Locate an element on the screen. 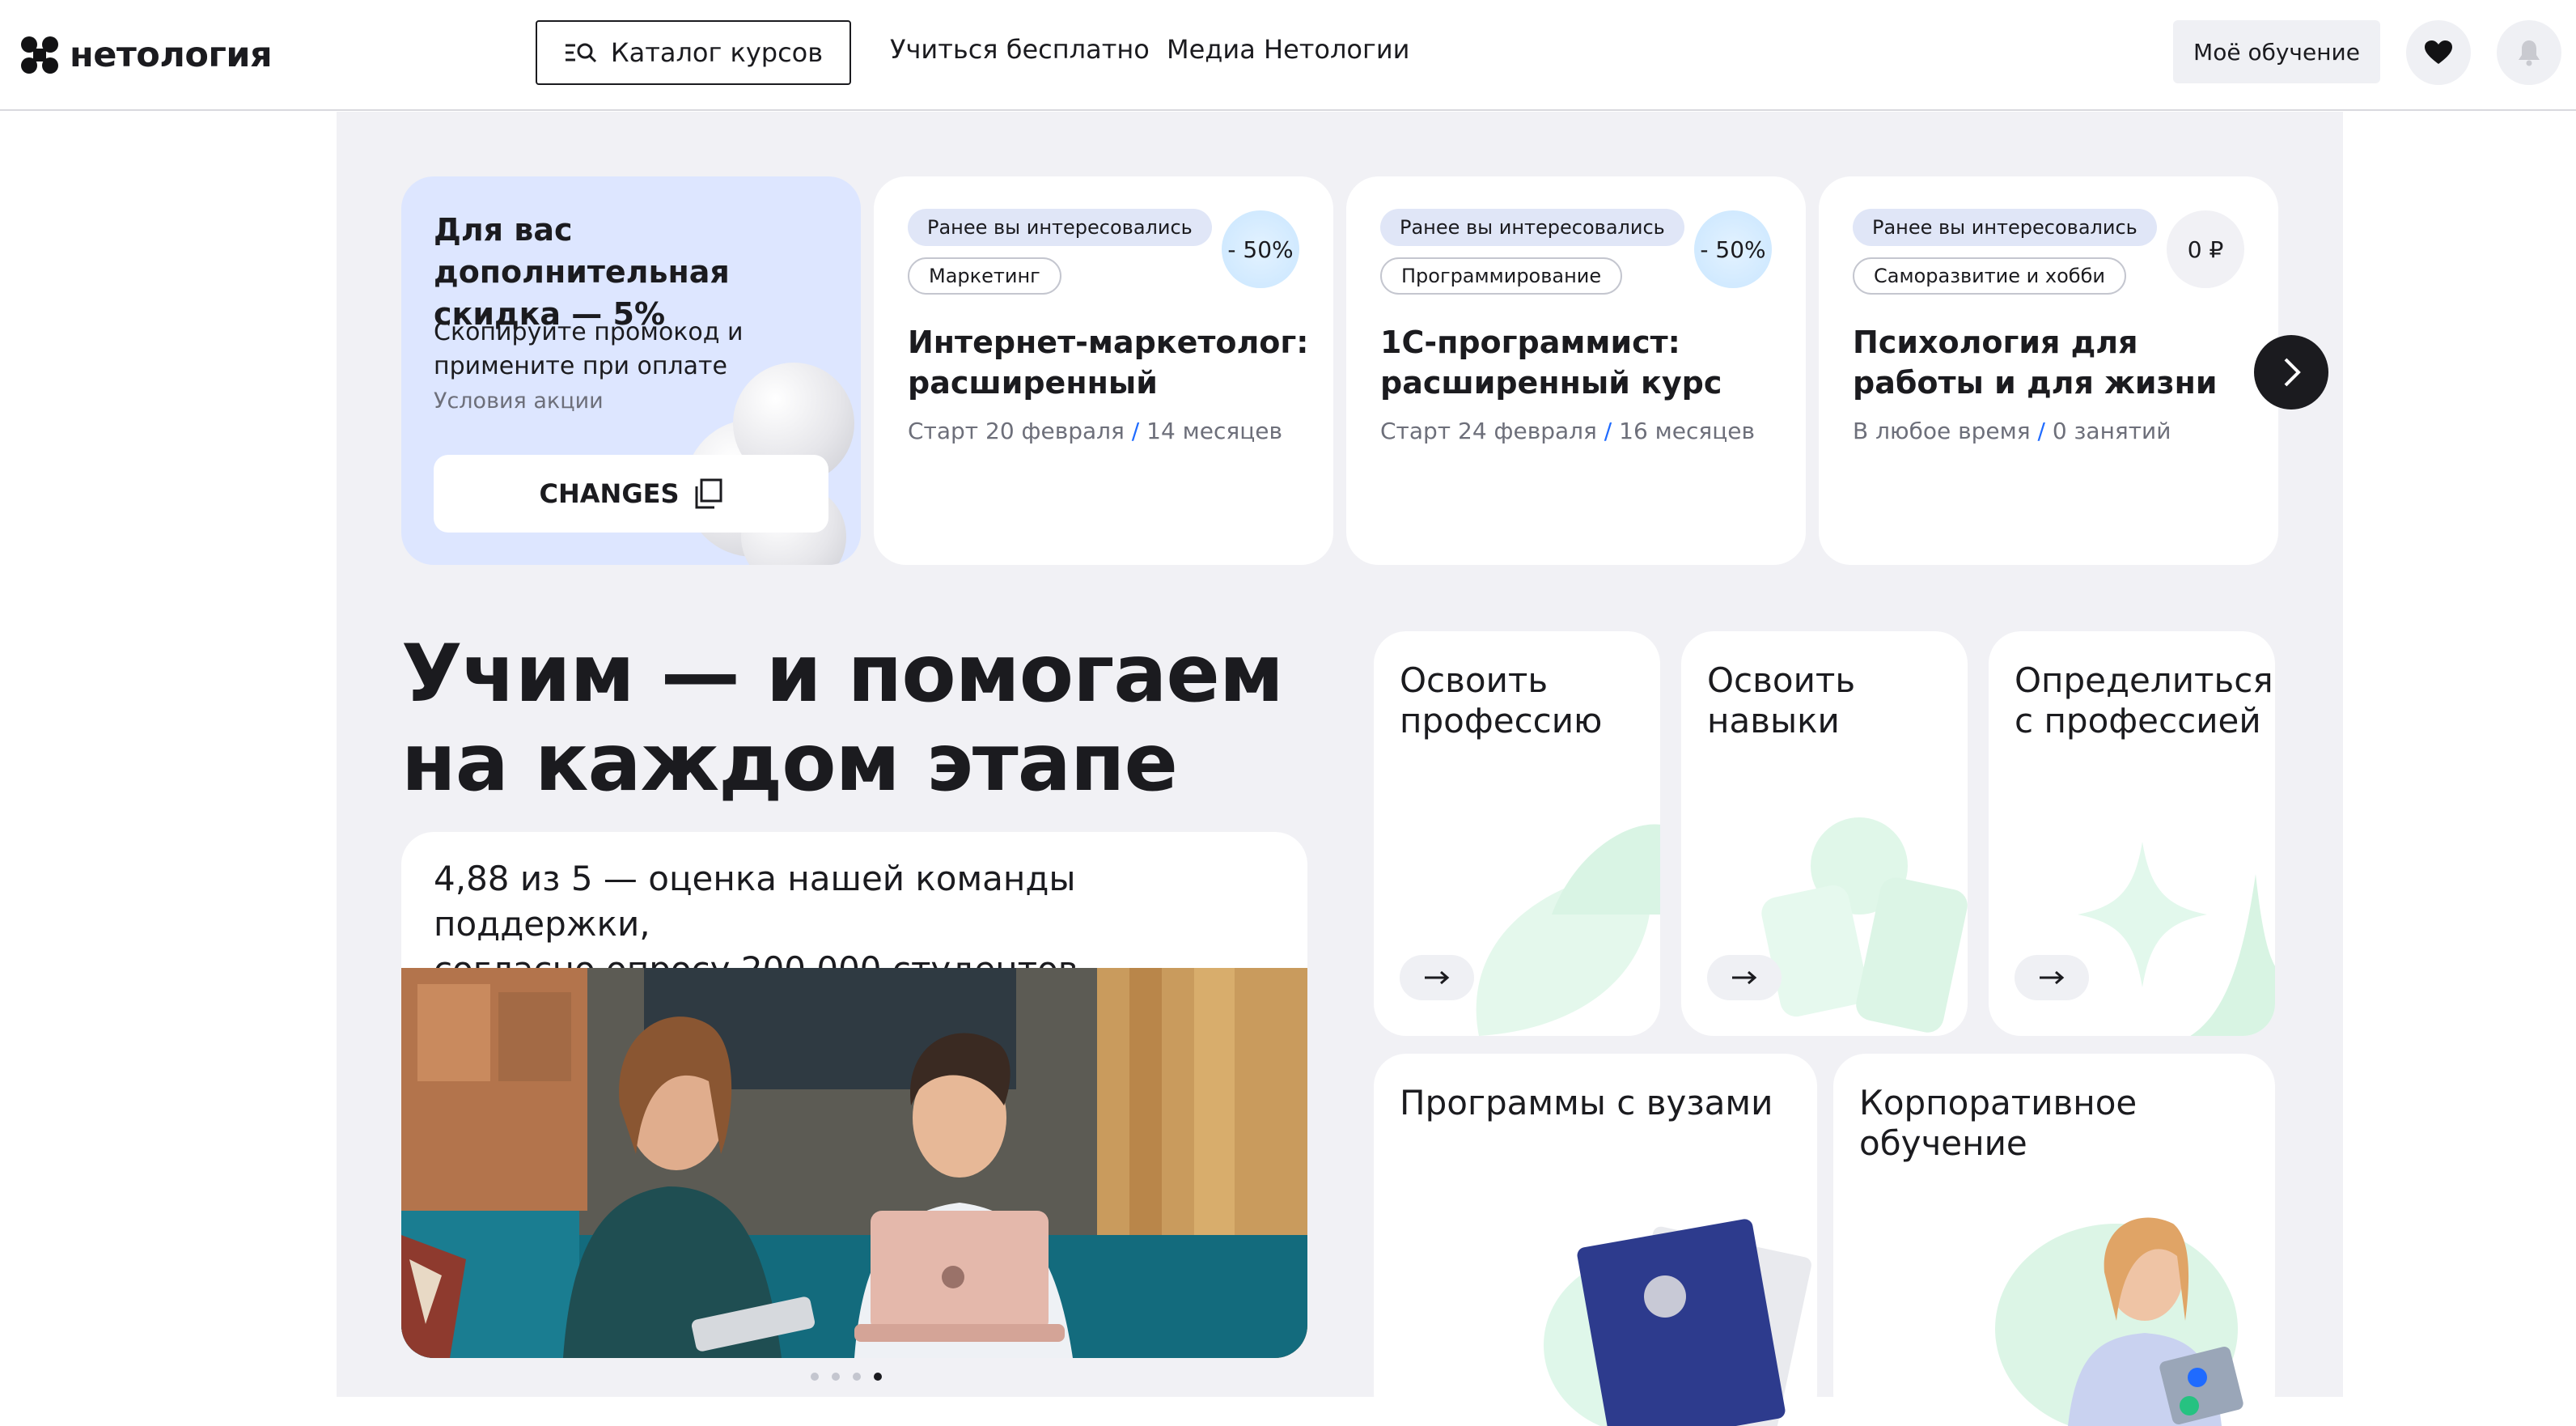  category-tag: Маркетинг is located at coordinates (984, 276).